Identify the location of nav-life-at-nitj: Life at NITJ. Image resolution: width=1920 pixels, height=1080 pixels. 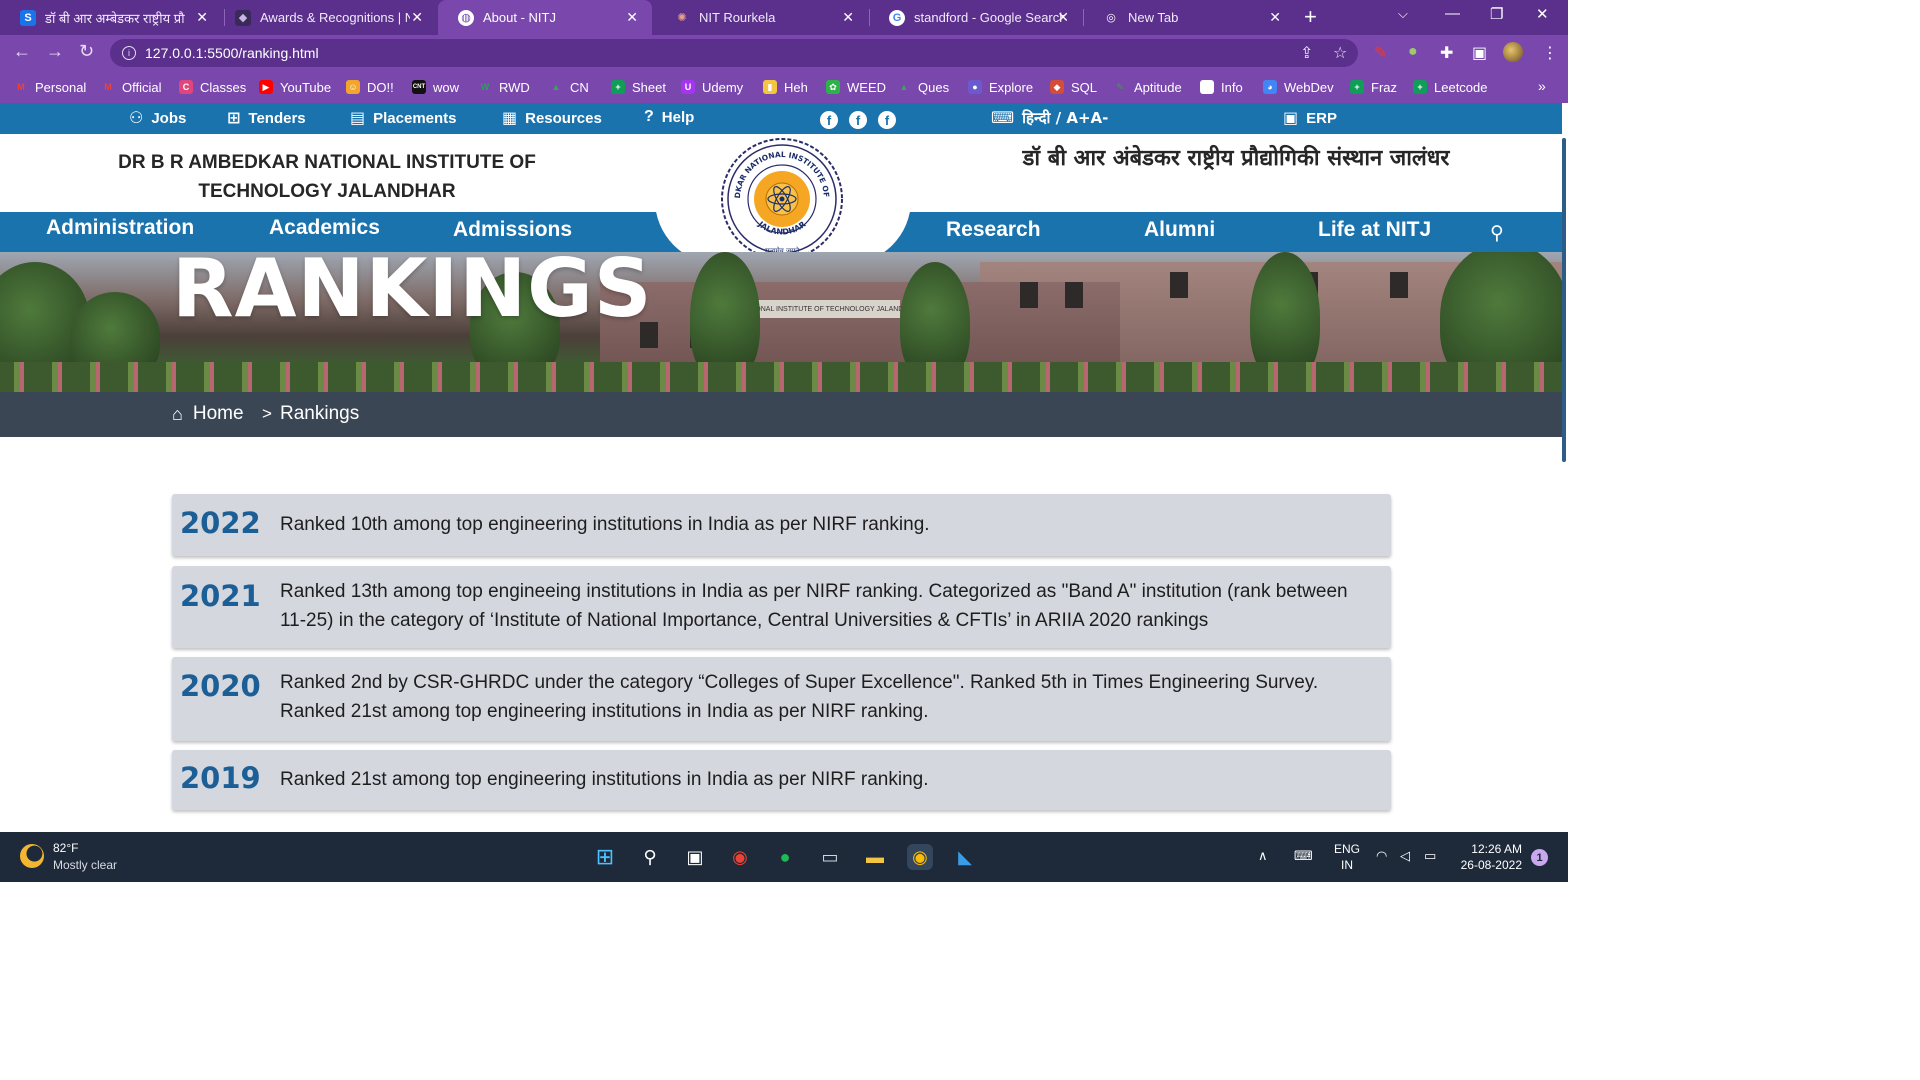
(1374, 230).